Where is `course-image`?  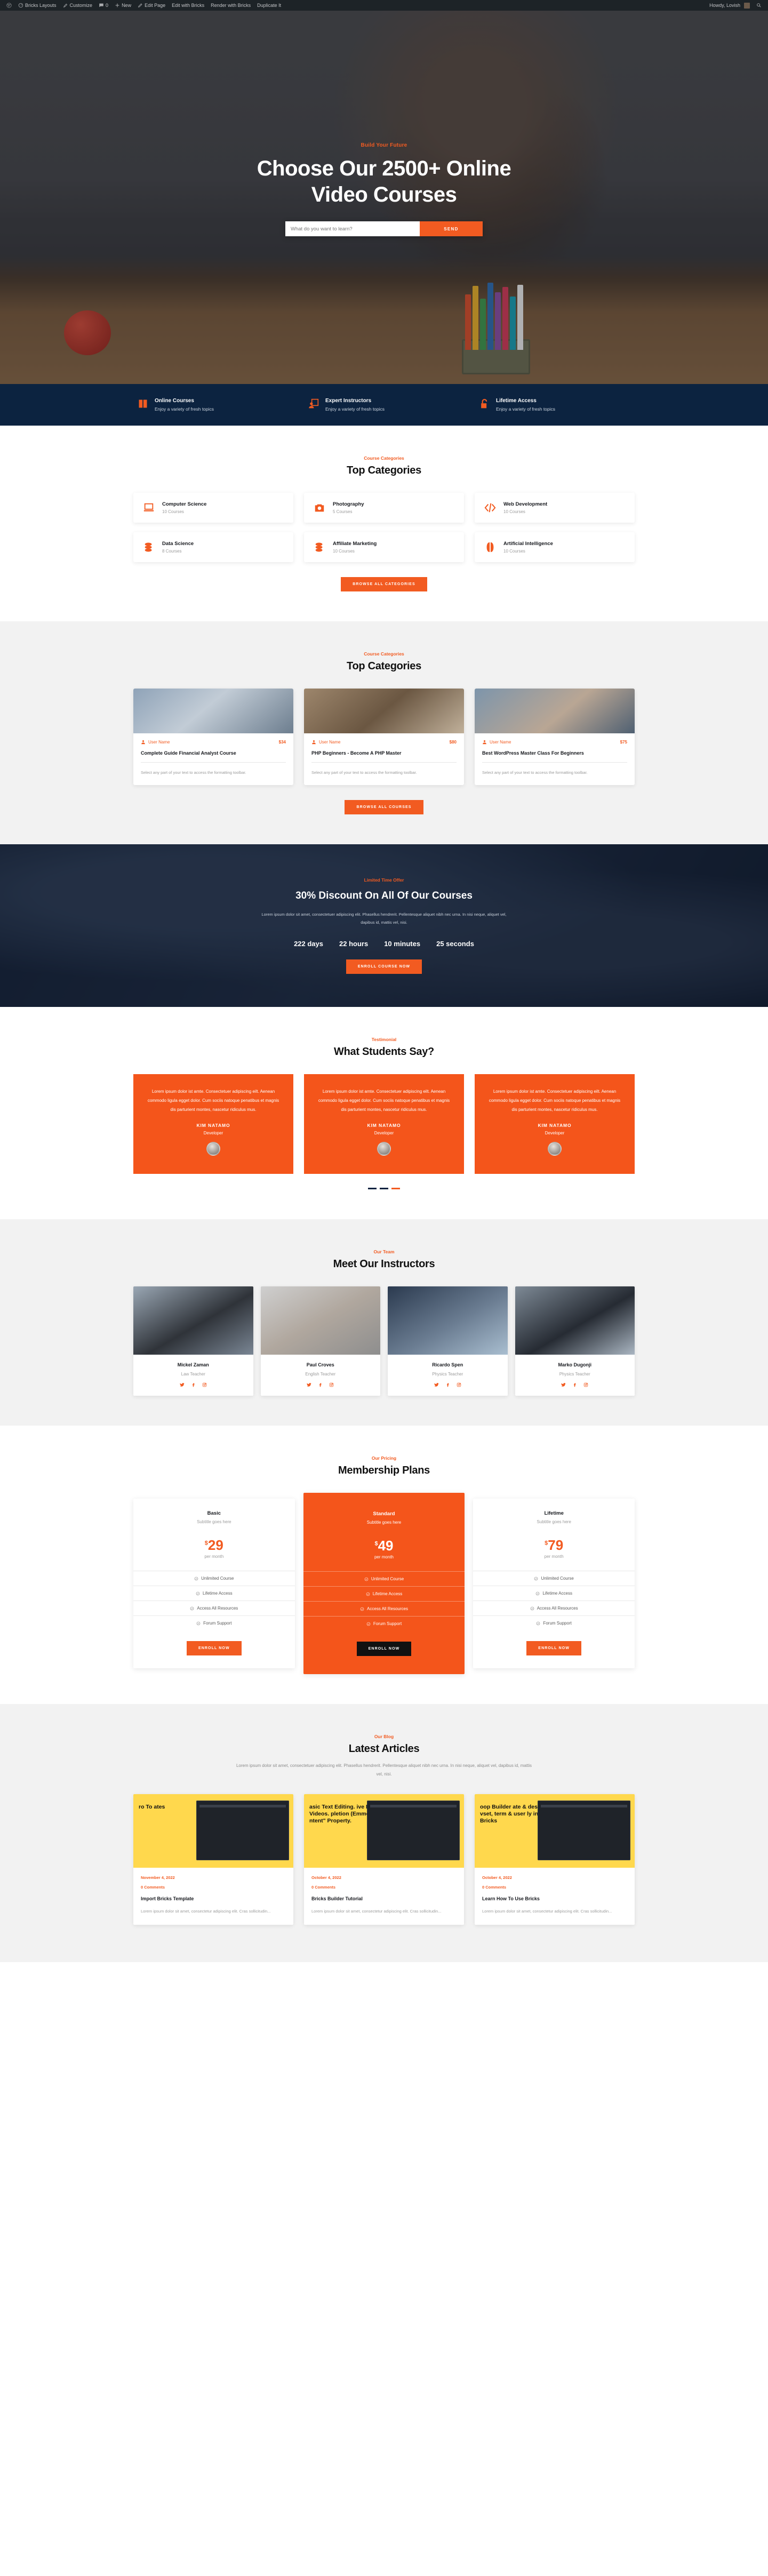 course-image is located at coordinates (213, 711).